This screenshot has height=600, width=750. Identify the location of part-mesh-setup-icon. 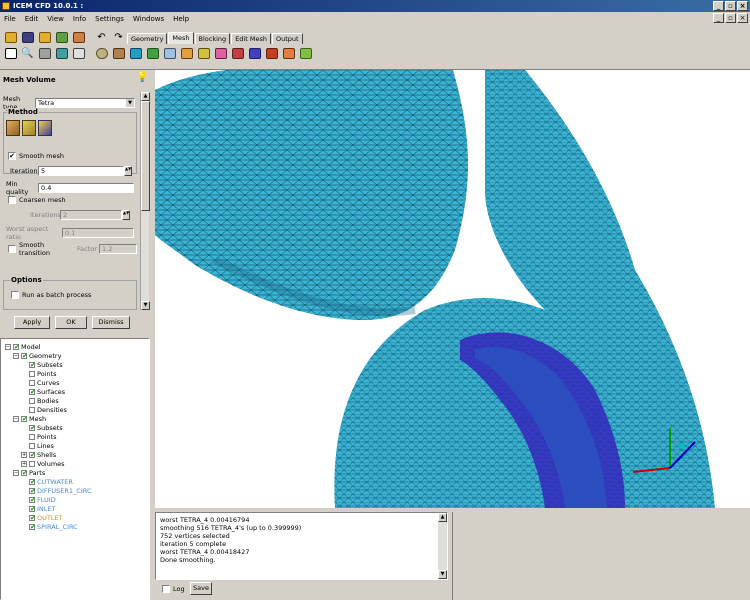
(152, 53).